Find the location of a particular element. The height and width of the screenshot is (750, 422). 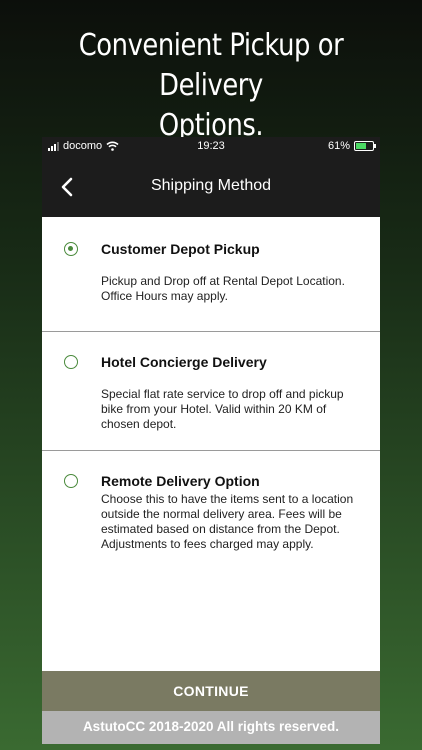

option-title: Remote Delivery Option is located at coordinates (180, 481).